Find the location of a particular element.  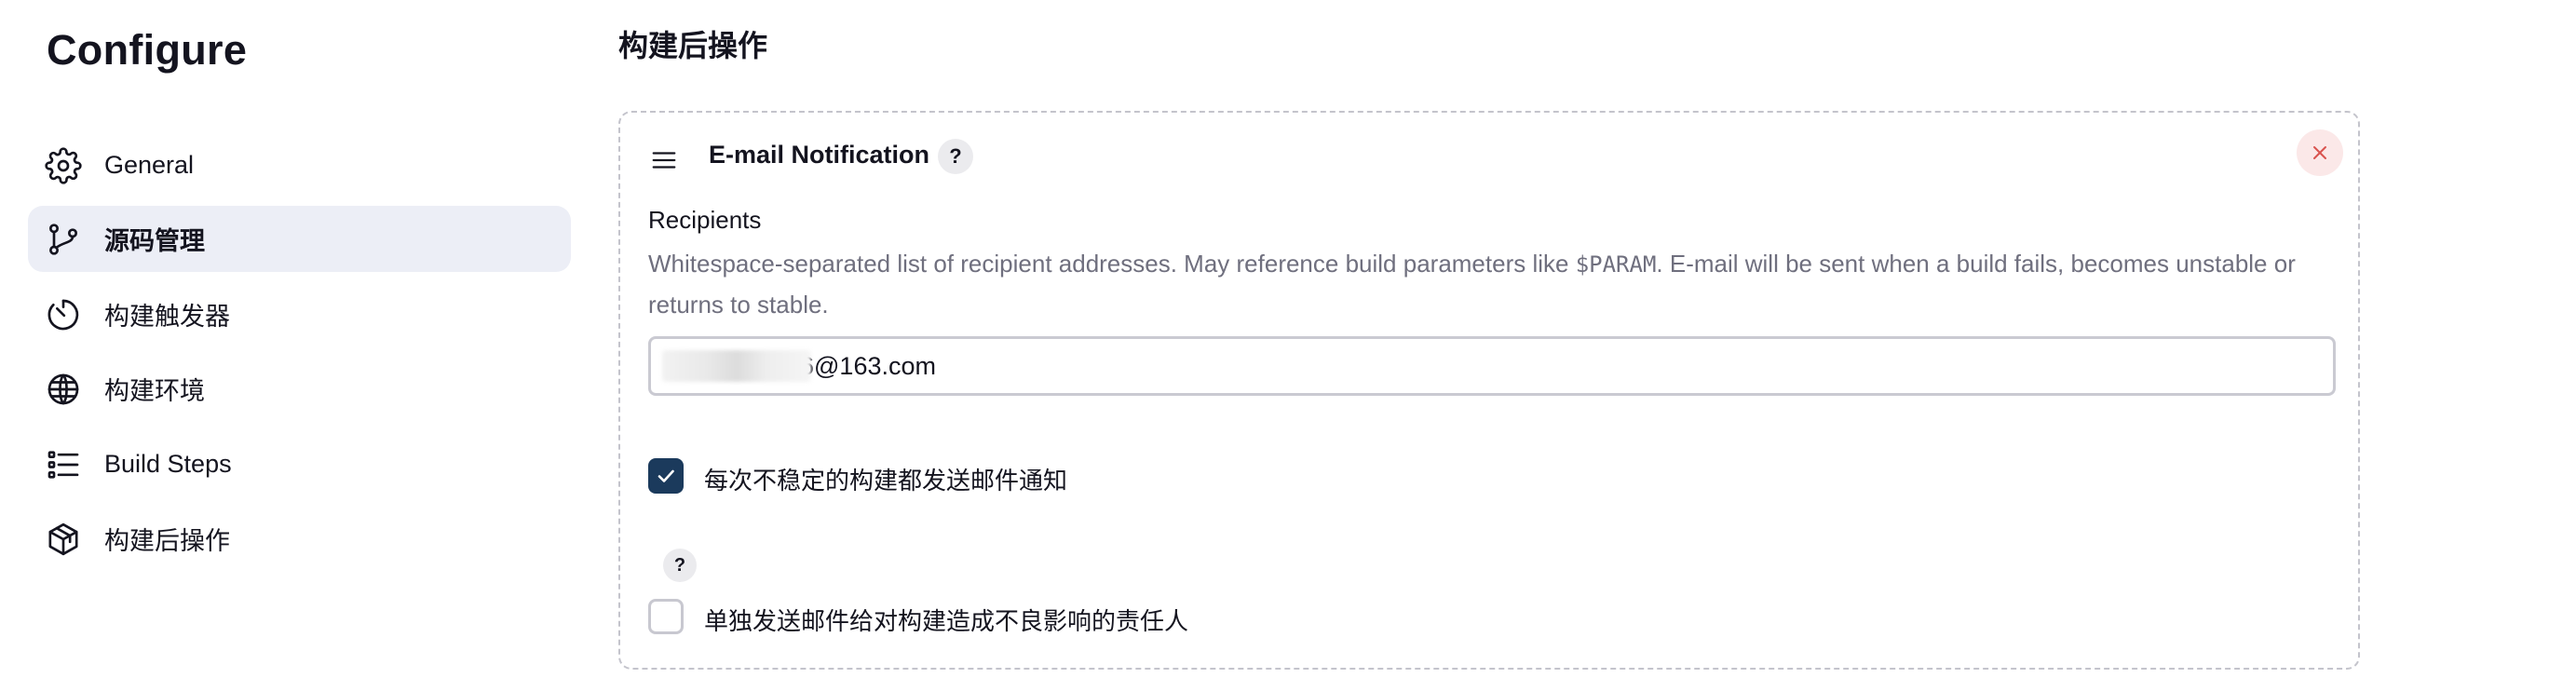

sidebar-item-general: General is located at coordinates (299, 165).